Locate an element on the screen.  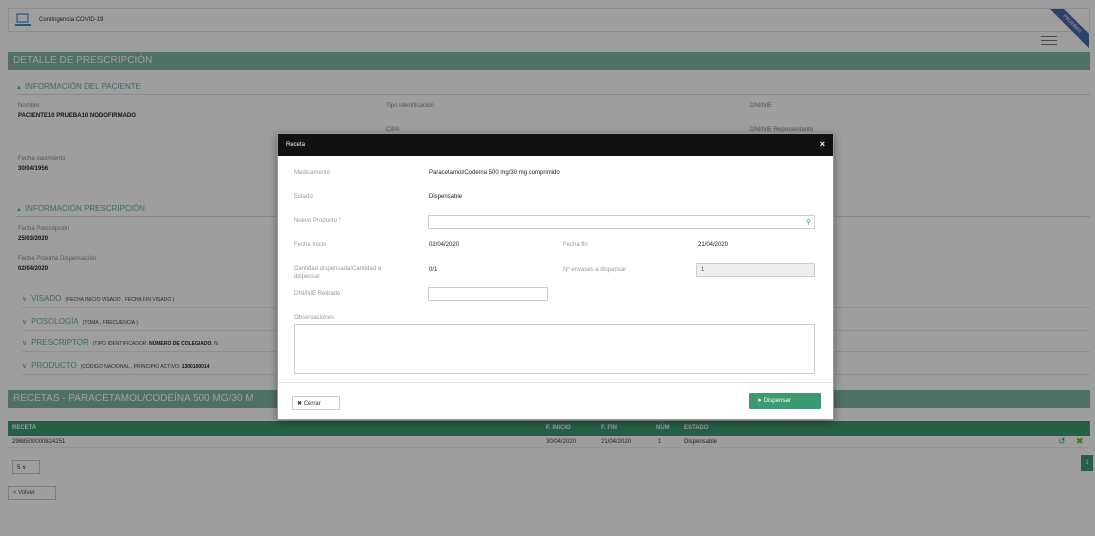
estado-label: Estado is located at coordinates (303, 197).